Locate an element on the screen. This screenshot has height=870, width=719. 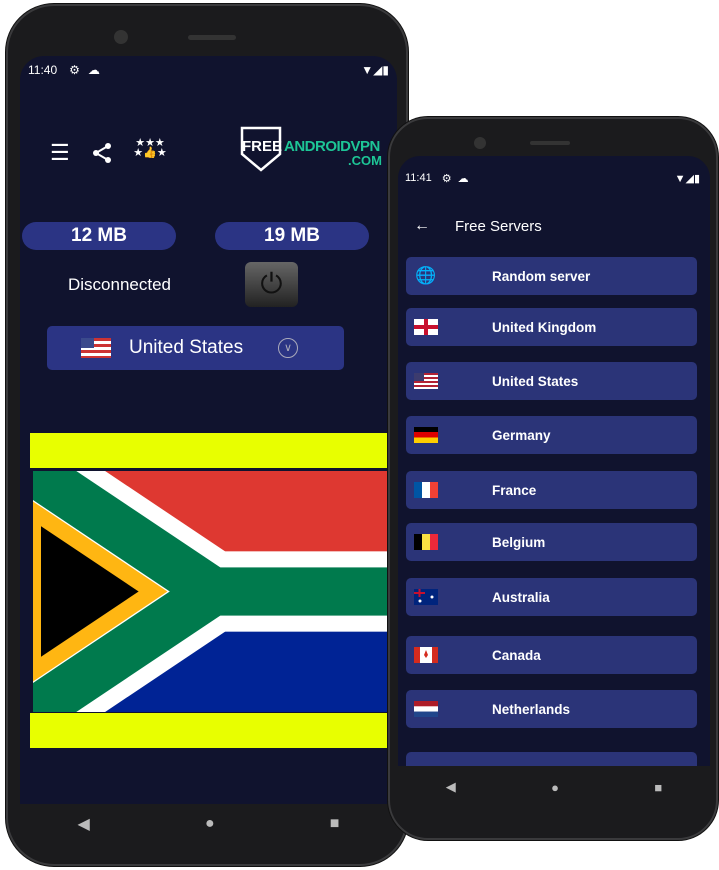
status-bar: 11:41 ⚙ ☁ ▼◢▮ is located at coordinates (554, 178).